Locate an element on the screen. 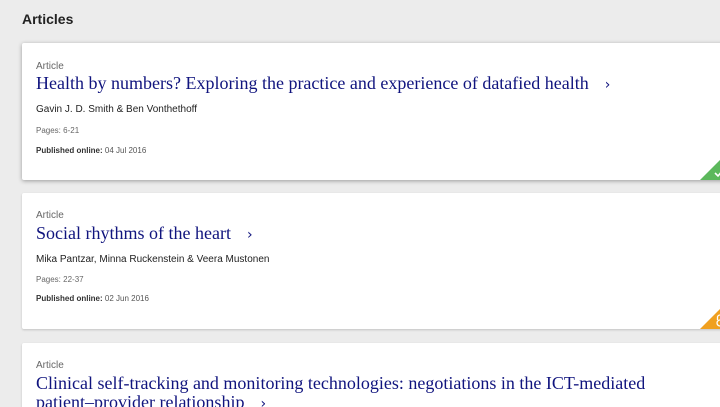 The width and height of the screenshot is (720, 407). check-icon is located at coordinates (710, 170).